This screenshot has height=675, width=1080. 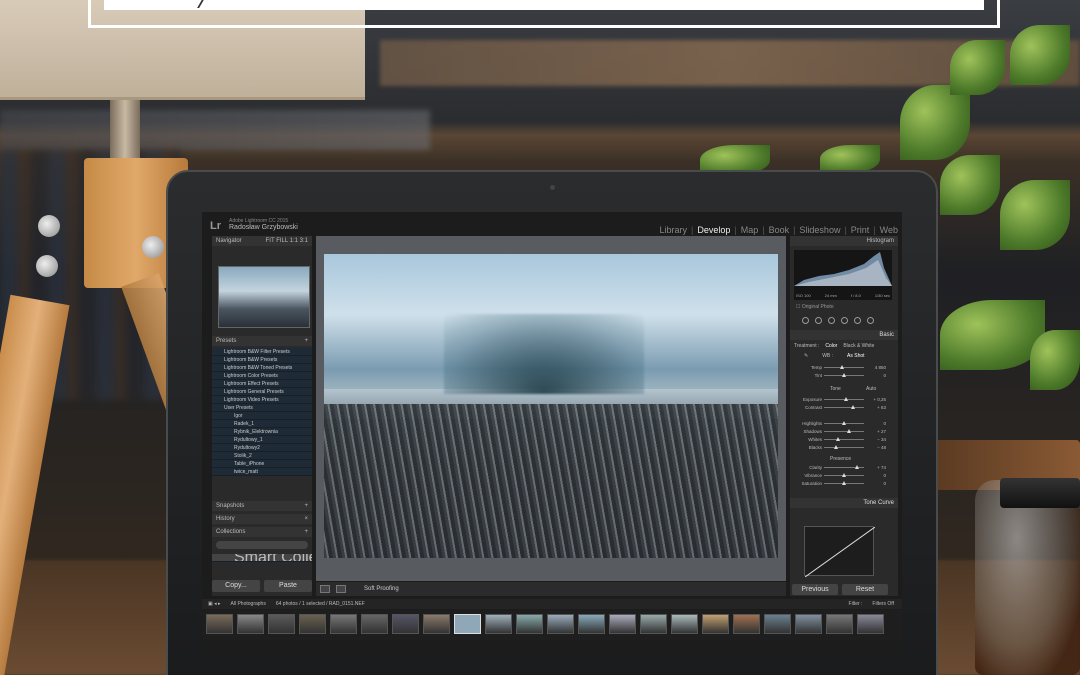 I want to click on radial-filter-icon, so click(x=857, y=320).